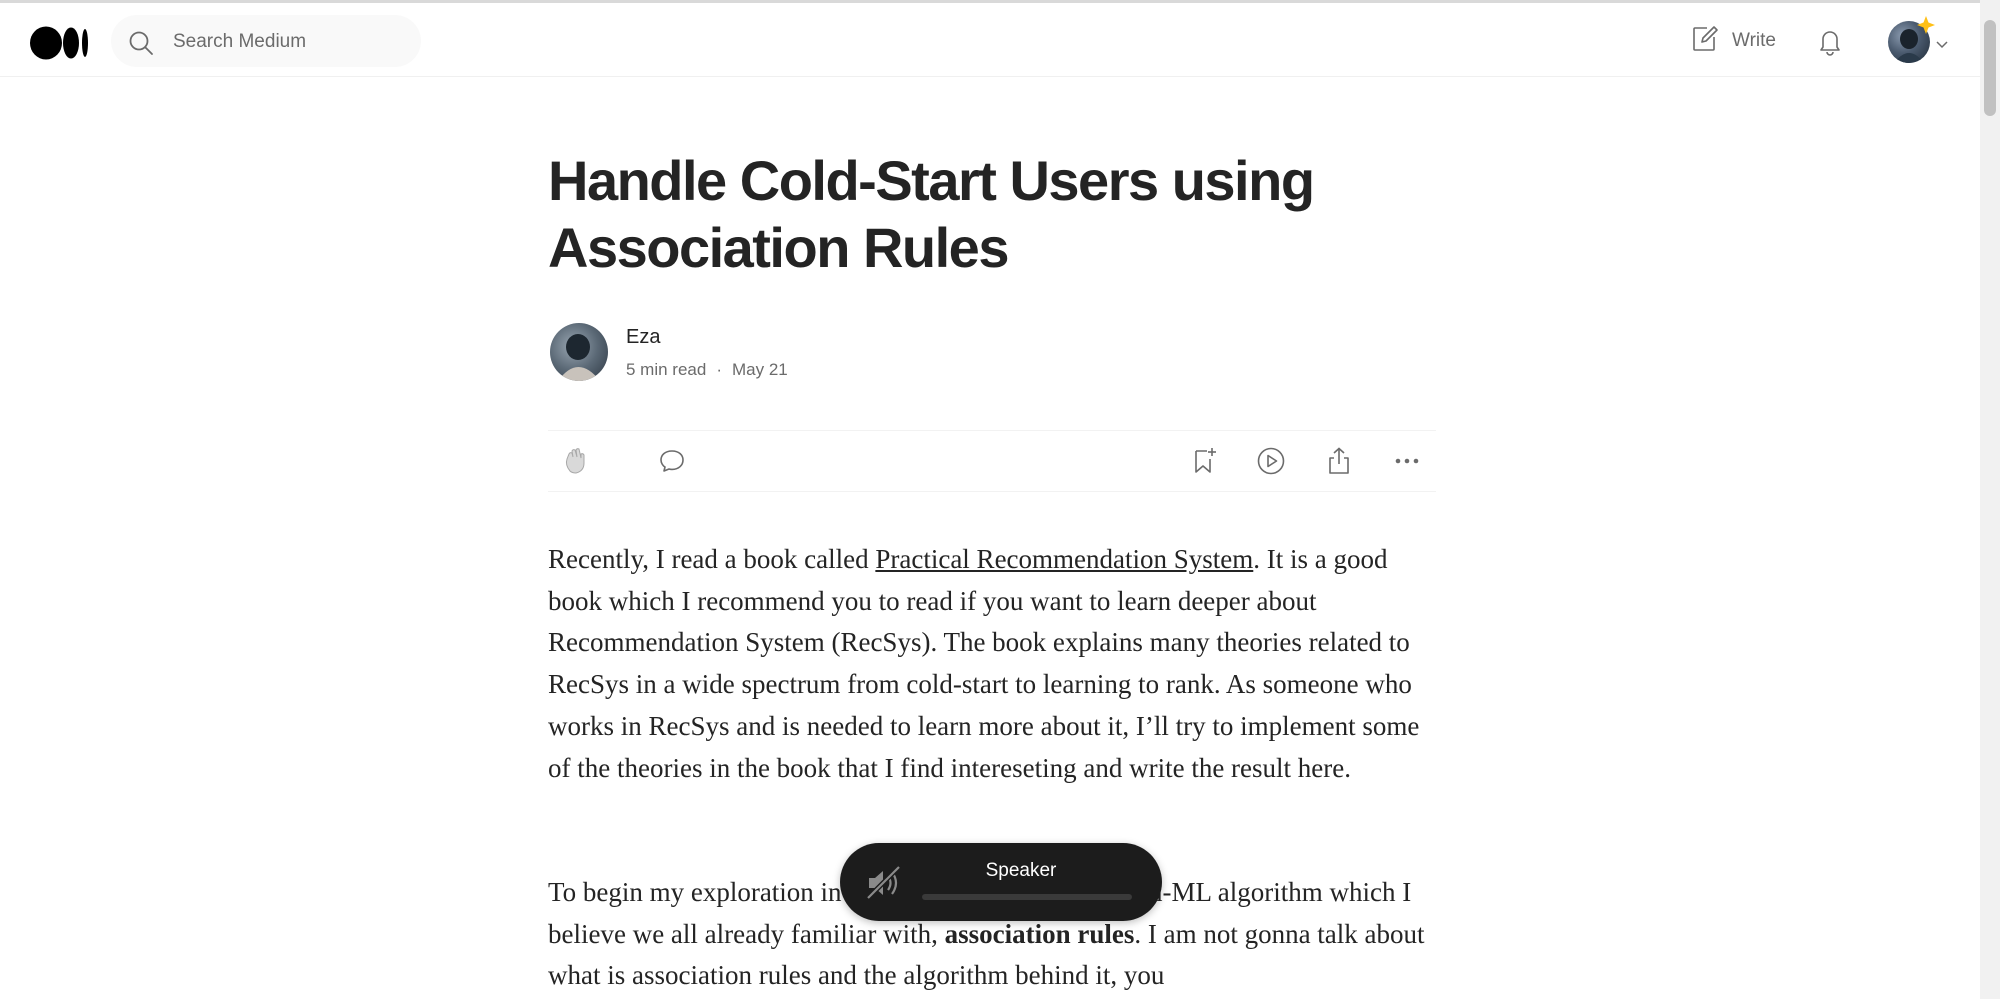 This screenshot has width=2000, height=999. What do you see at coordinates (1001, 882) in the screenshot?
I see `speaker-volume-popup: Speaker` at bounding box center [1001, 882].